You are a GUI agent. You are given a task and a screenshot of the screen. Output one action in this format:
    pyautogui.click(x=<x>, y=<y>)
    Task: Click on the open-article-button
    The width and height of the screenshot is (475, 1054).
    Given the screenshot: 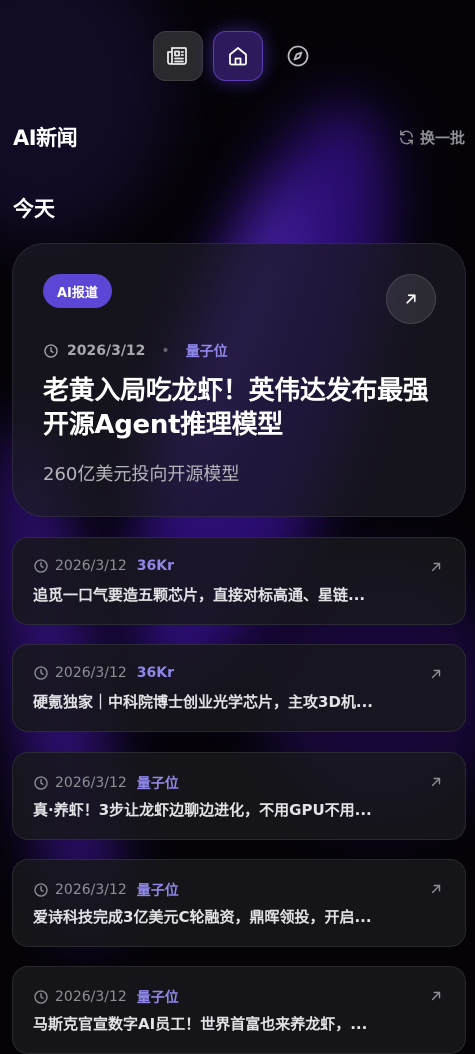 What is the action you would take?
    pyautogui.click(x=411, y=299)
    